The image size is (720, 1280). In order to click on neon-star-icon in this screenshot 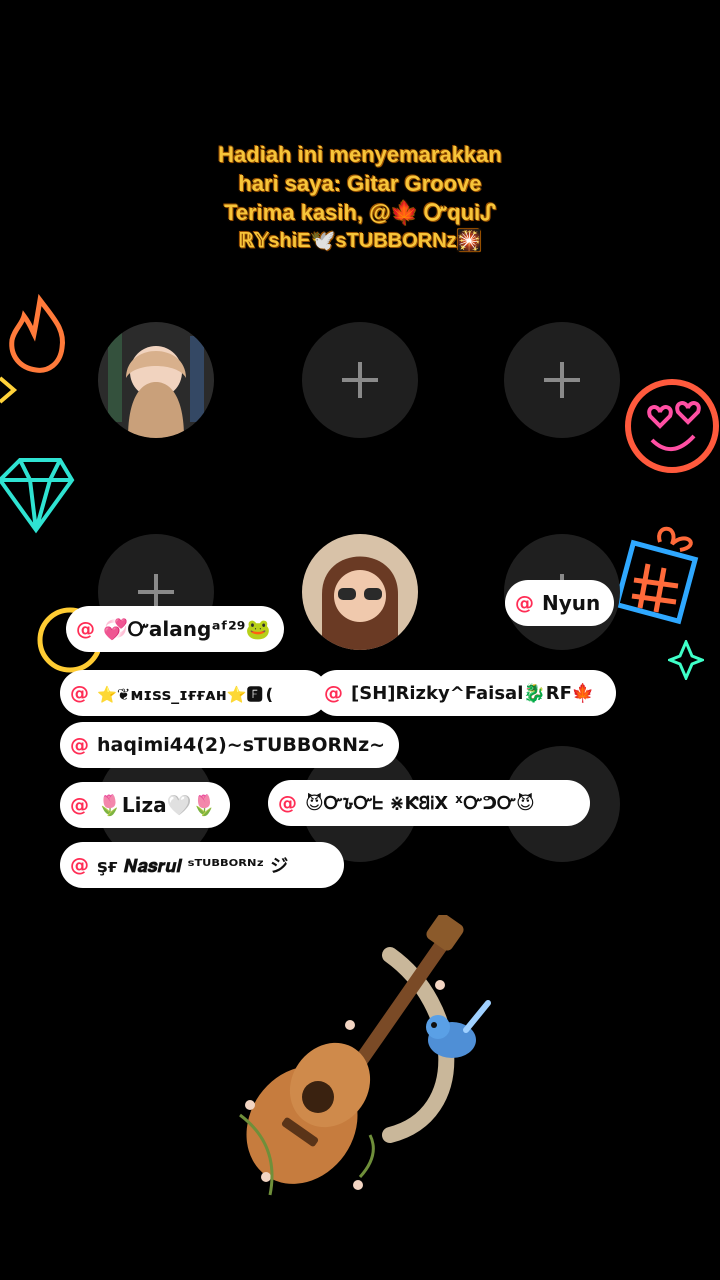, I will do `click(9, 390)`.